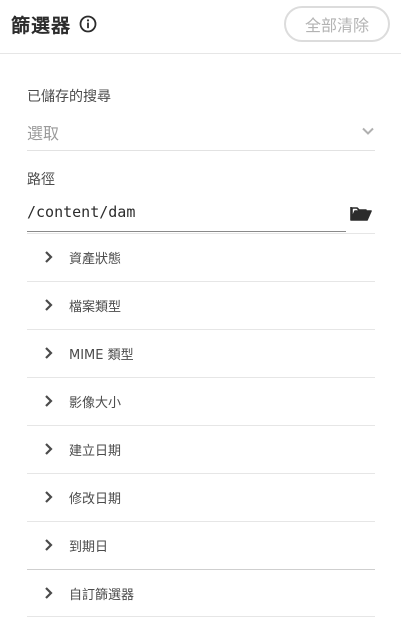  What do you see at coordinates (201, 449) in the screenshot?
I see `section-created-date: 建立日期` at bounding box center [201, 449].